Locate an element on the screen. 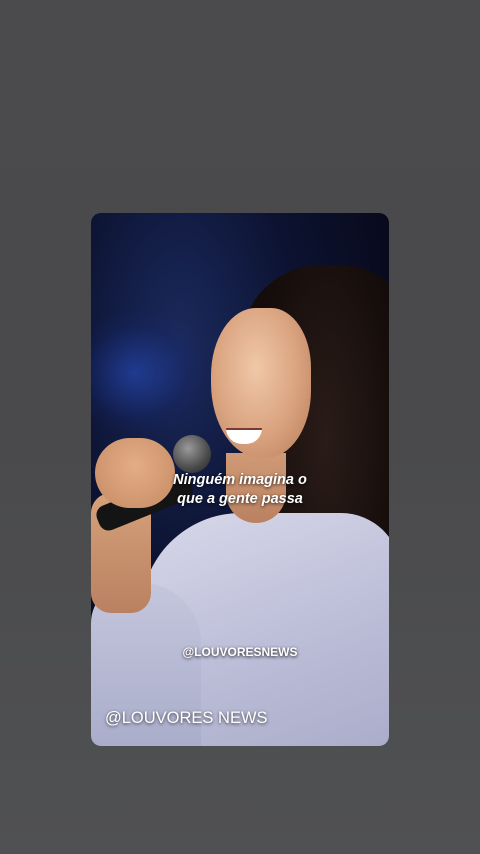  lyric-caption: Ninguém imagina o que a gente passa is located at coordinates (240, 490).